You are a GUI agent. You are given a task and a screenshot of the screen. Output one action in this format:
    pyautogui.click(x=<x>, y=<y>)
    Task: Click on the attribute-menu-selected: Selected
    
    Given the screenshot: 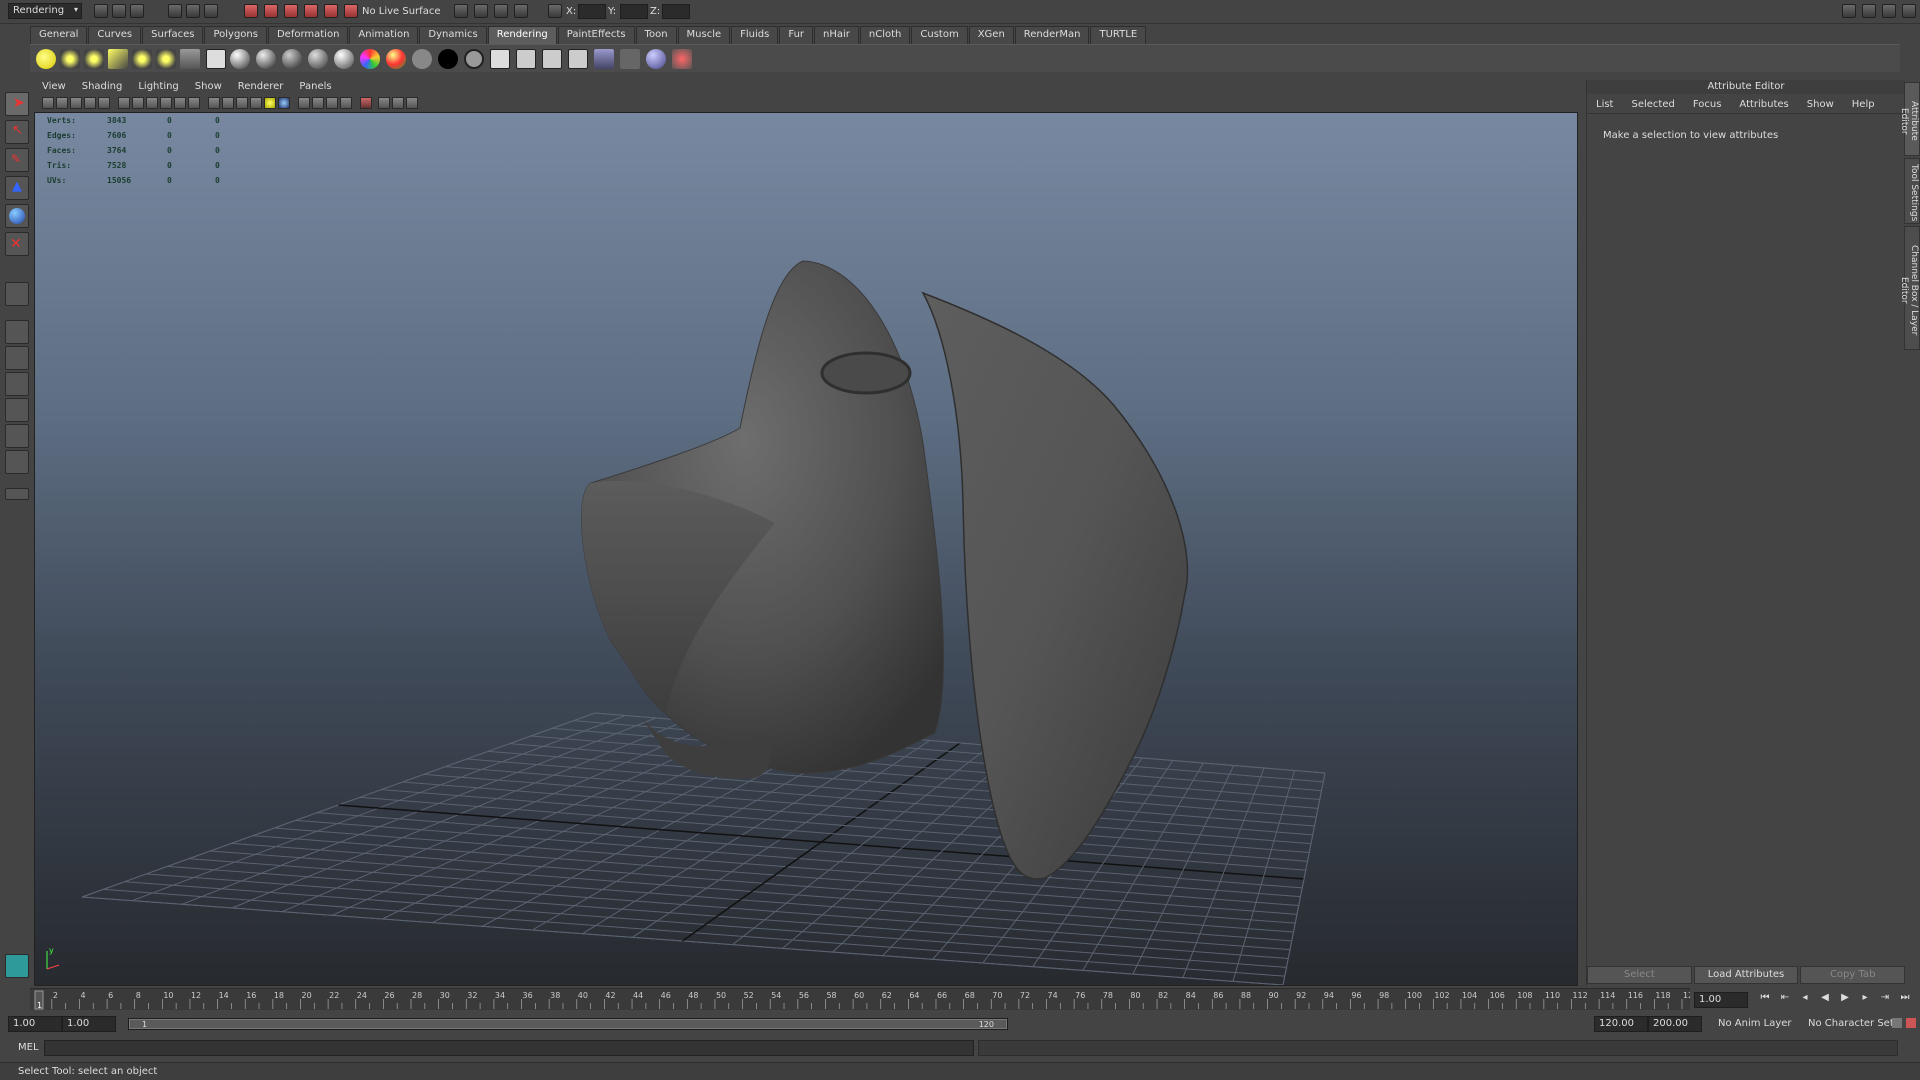 What is the action you would take?
    pyautogui.click(x=1652, y=104)
    